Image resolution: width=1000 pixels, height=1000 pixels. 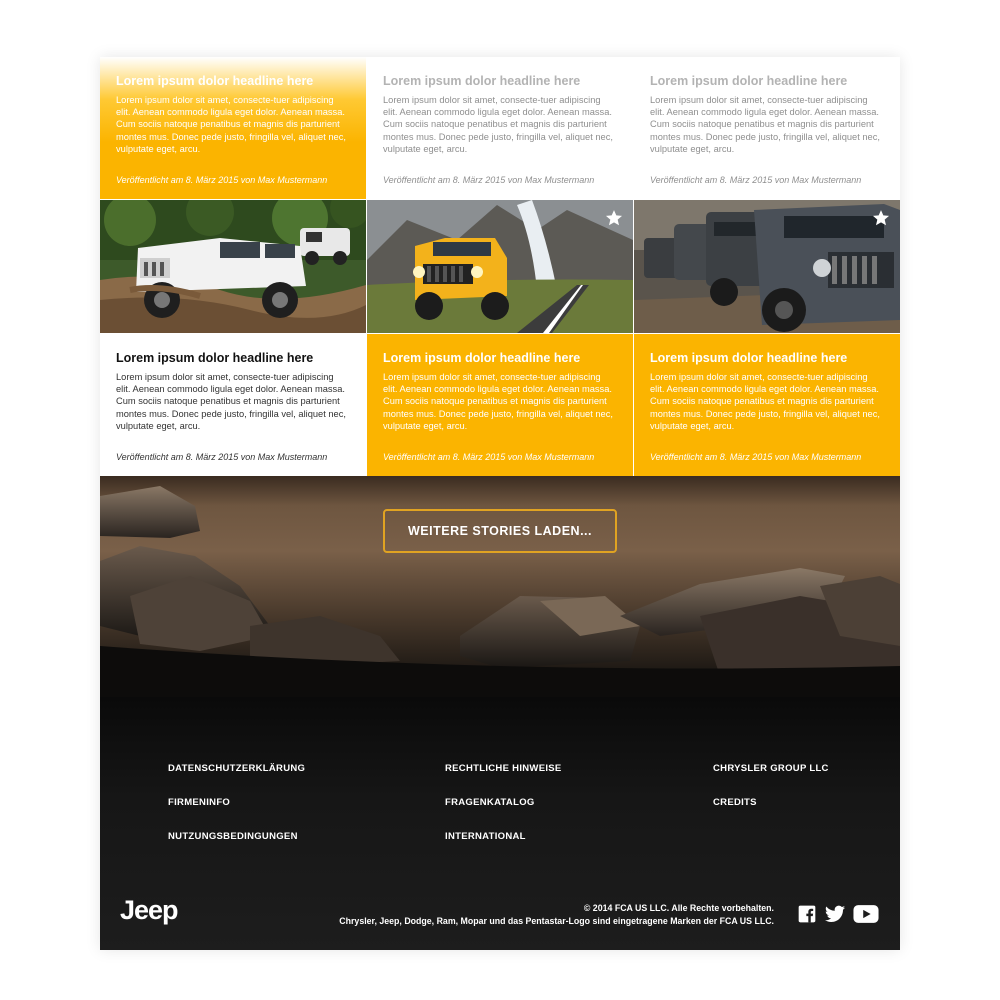 What do you see at coordinates (735, 802) in the screenshot?
I see `footer-link-credits: CREDITS` at bounding box center [735, 802].